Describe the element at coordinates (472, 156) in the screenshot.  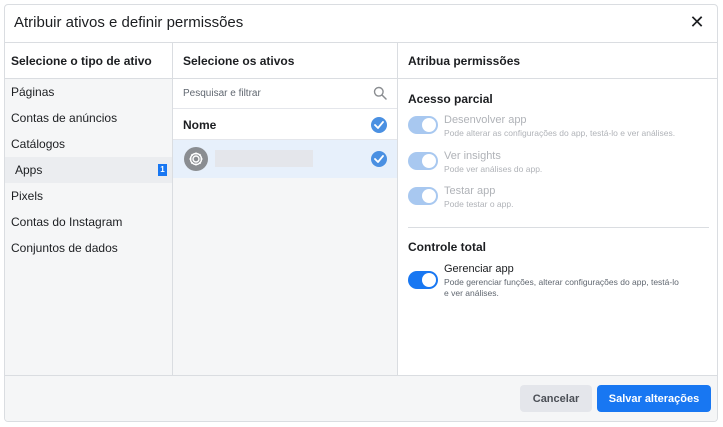
I see `permission-label: Ver insights` at that location.